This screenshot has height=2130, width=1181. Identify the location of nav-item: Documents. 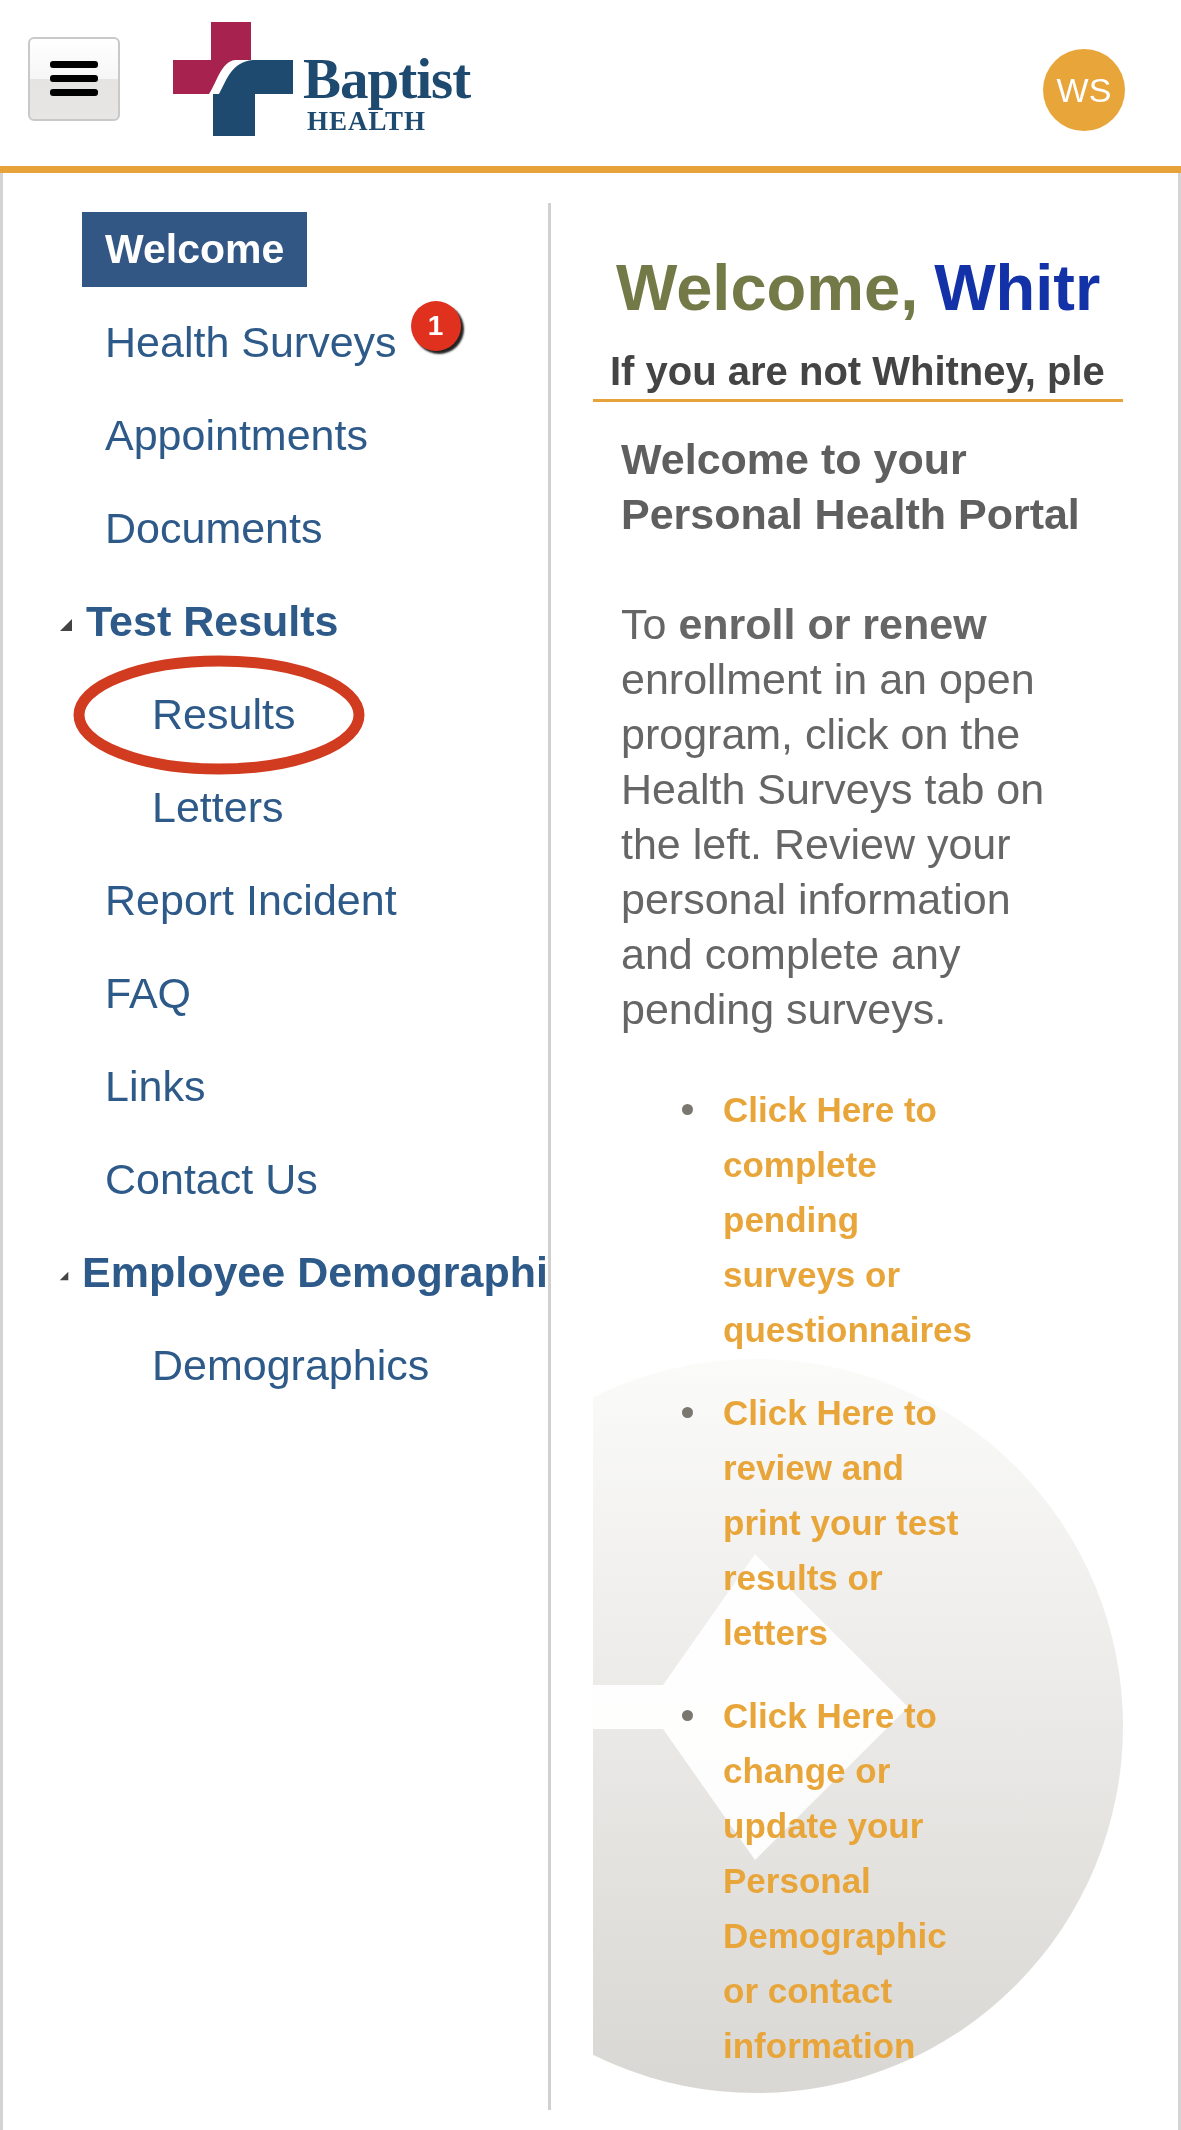
(202, 528).